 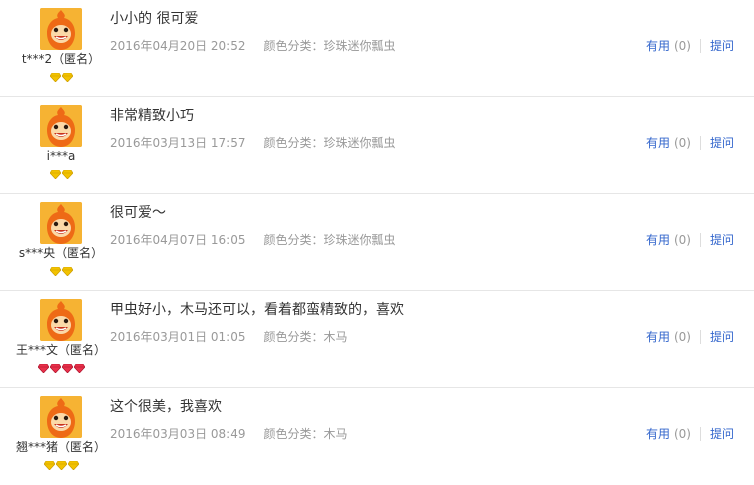 What do you see at coordinates (61, 59) in the screenshot?
I see `reviewer-name: t***2（匿名）` at bounding box center [61, 59].